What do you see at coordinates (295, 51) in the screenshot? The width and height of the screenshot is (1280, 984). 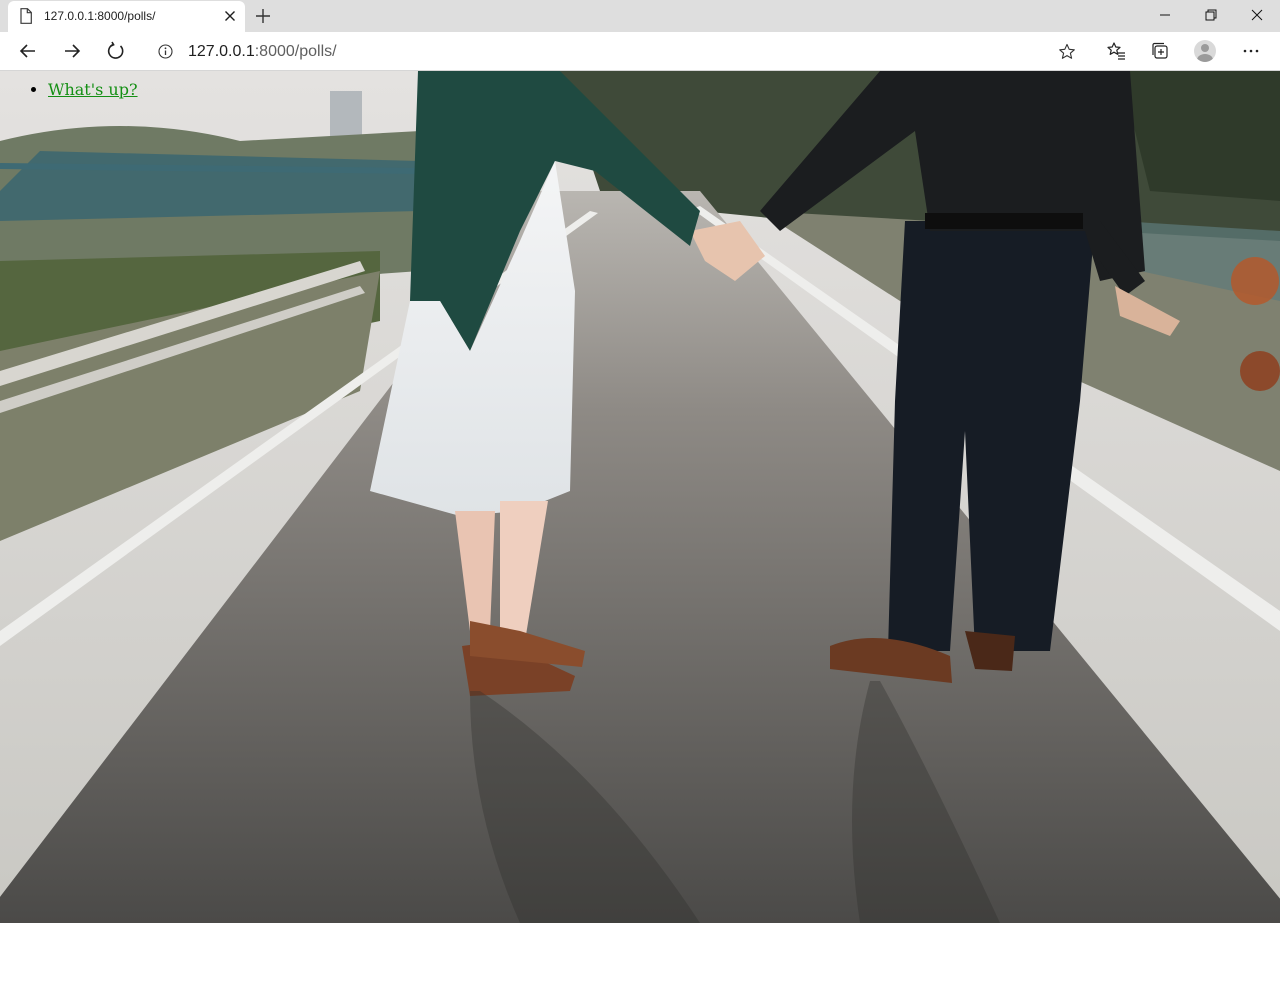 I see `url-path: :8000/polls/` at bounding box center [295, 51].